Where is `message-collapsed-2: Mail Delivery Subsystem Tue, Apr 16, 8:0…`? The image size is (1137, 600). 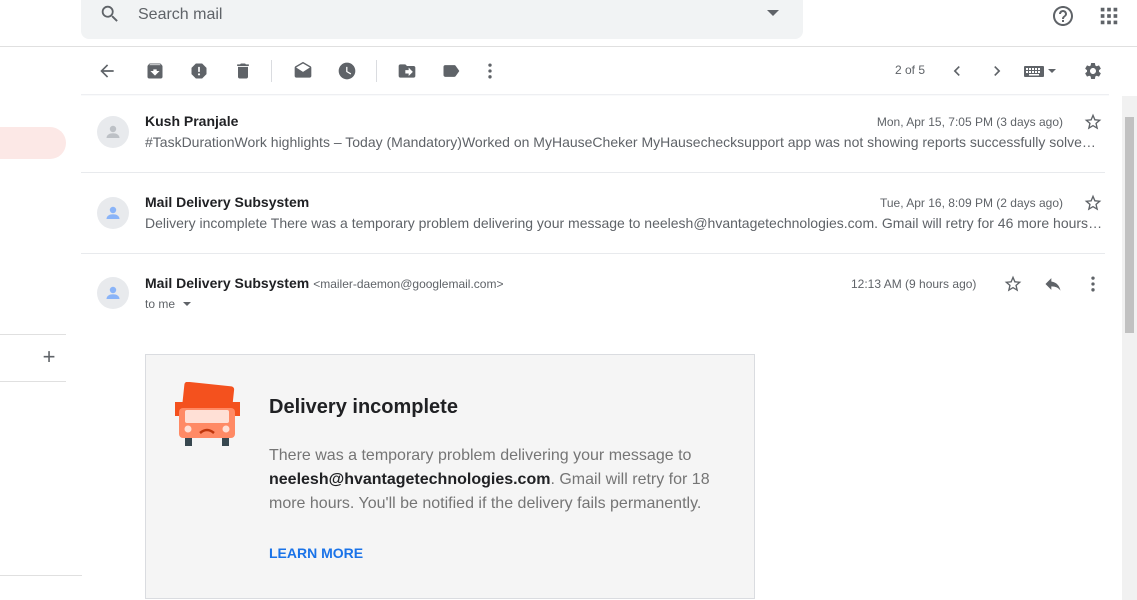 message-collapsed-2: Mail Delivery Subsystem Tue, Apr 16, 8:0… is located at coordinates (593, 213).